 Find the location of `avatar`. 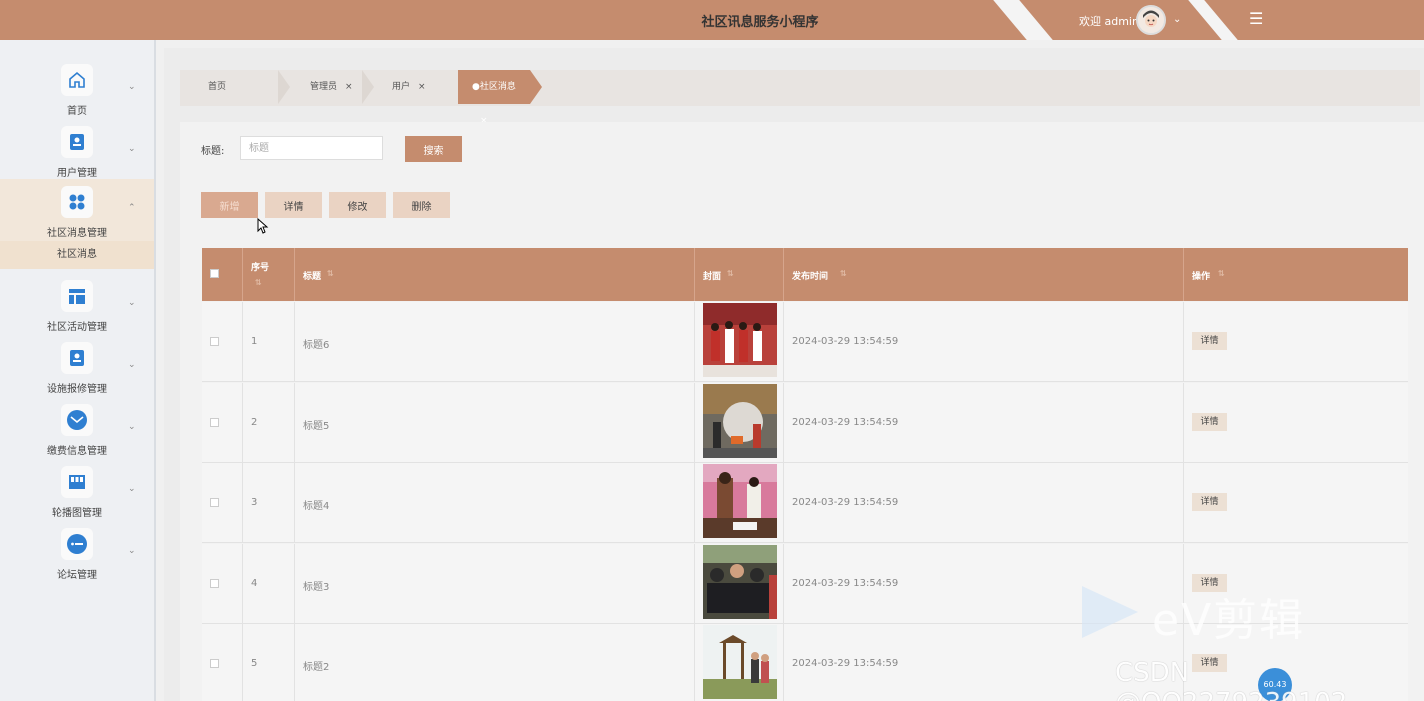

avatar is located at coordinates (1151, 20).